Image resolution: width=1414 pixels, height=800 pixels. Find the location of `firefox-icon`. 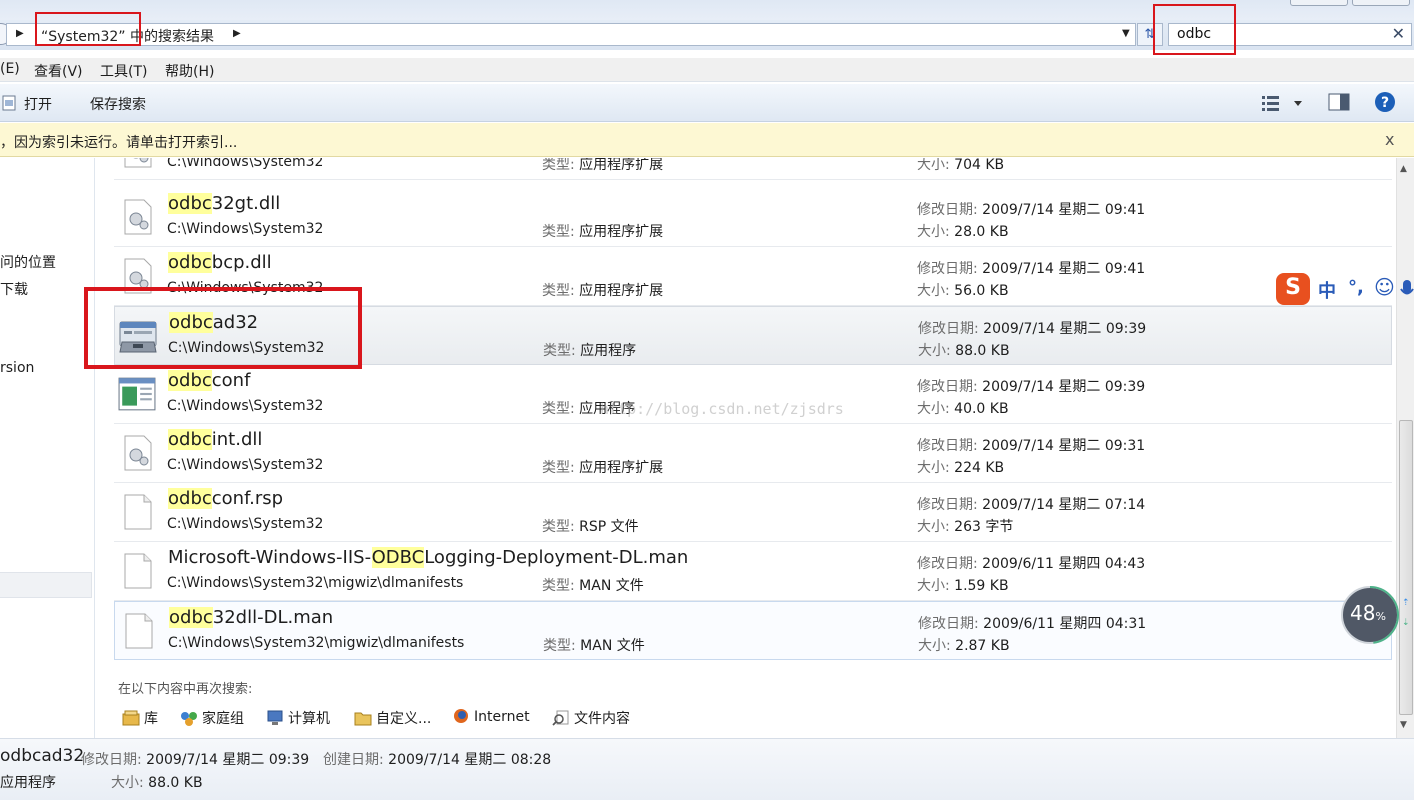

firefox-icon is located at coordinates (461, 716).